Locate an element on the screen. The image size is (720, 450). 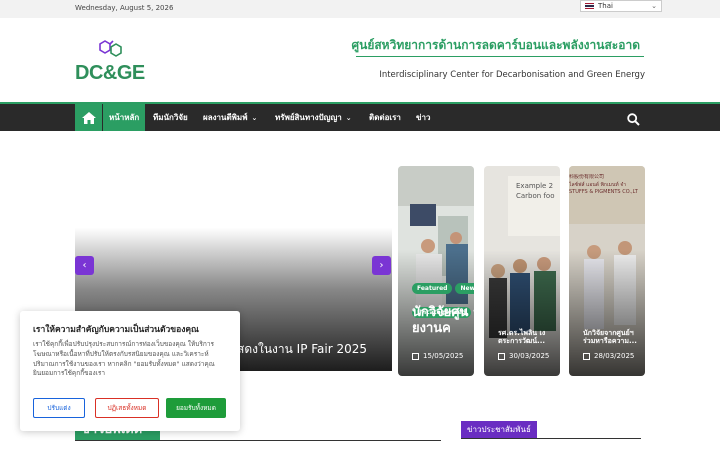
tag-featured: Featured is located at coordinates (432, 288).